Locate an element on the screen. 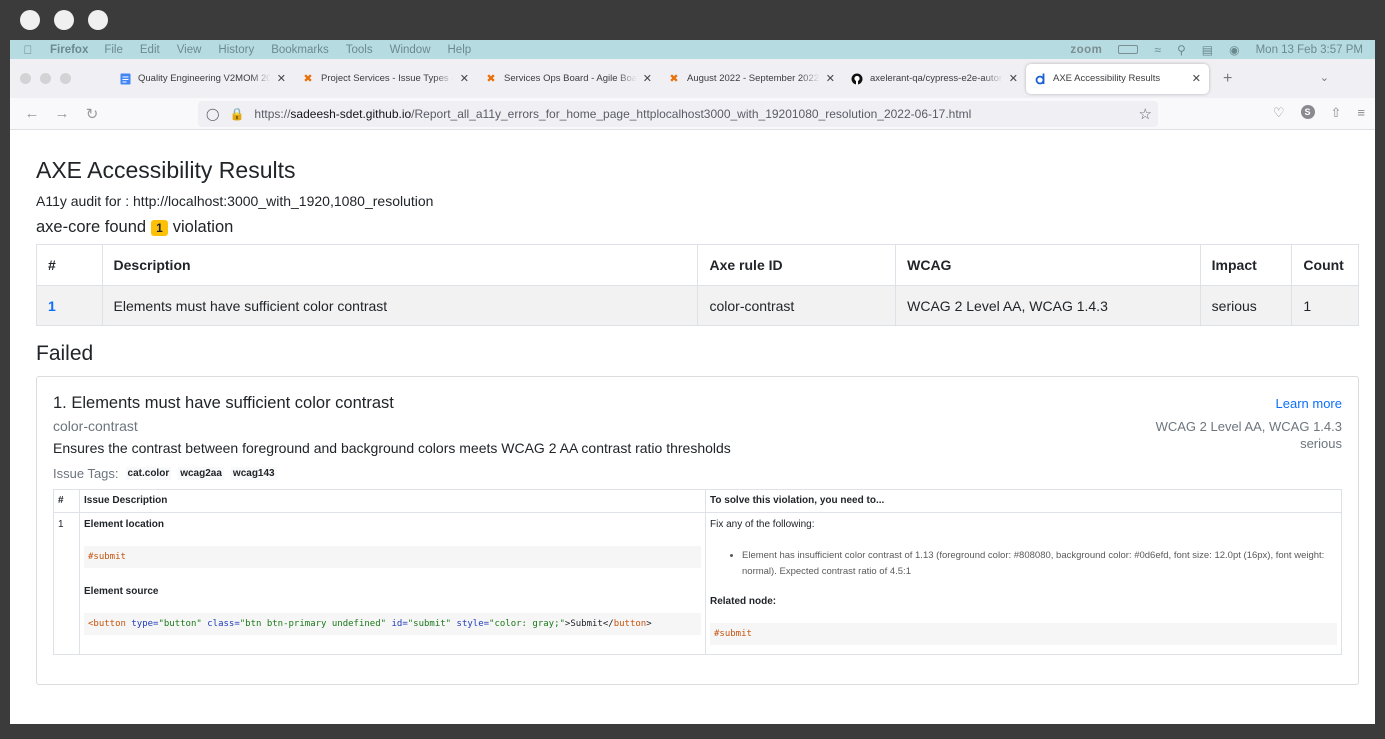  menu-window: Window is located at coordinates (410, 50).